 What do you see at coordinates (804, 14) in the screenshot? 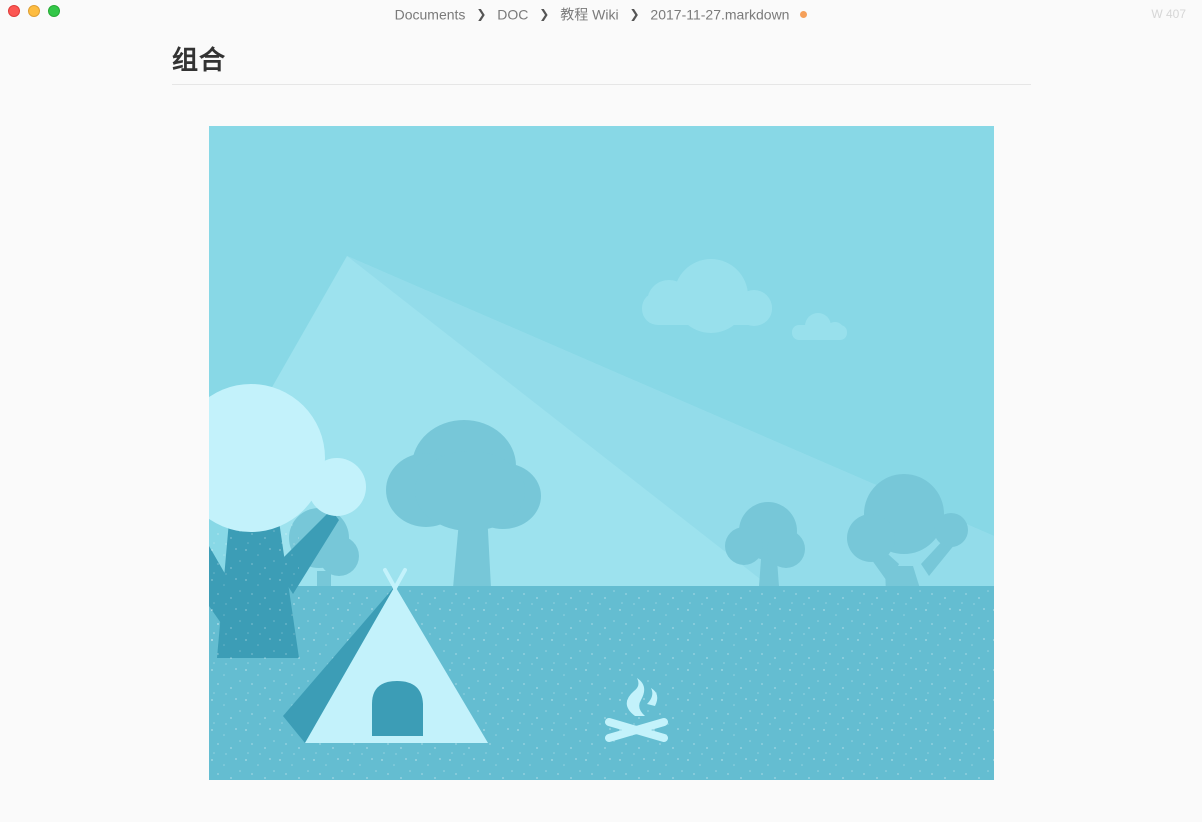
I see `unsaved-indicator` at bounding box center [804, 14].